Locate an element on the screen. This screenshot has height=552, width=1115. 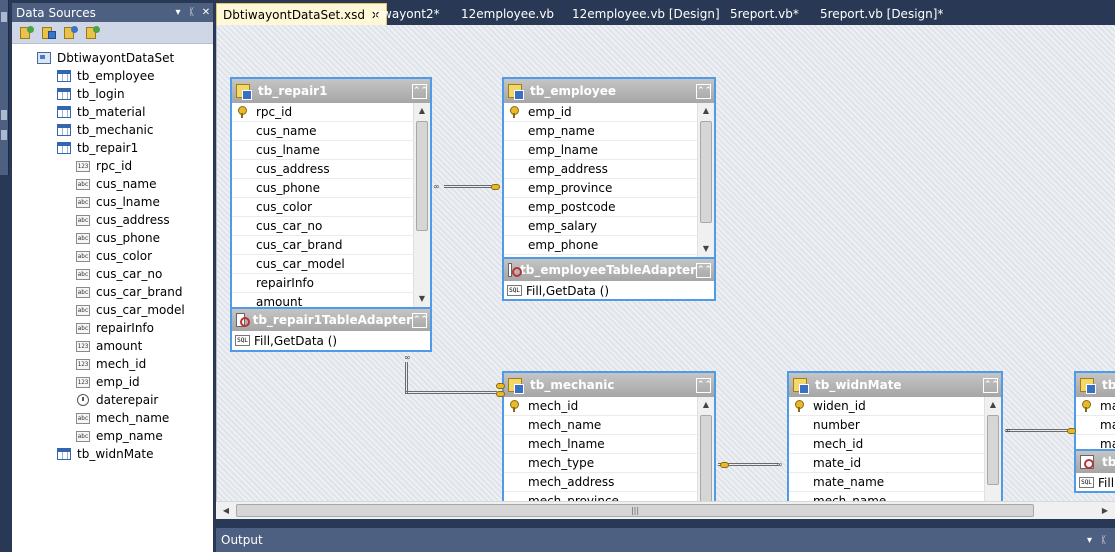
column-row: cus_name is located at coordinates (331, 131).